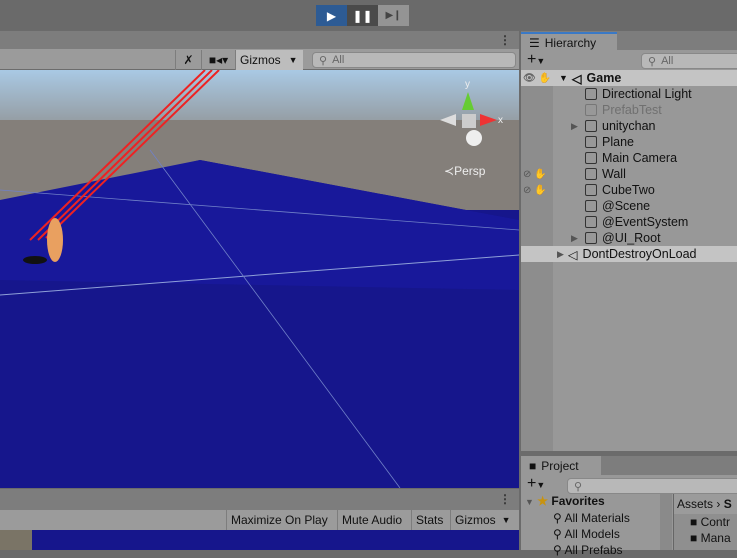 The width and height of the screenshot is (737, 558). What do you see at coordinates (632, 110) in the screenshot?
I see `row-label: PrefabTest` at bounding box center [632, 110].